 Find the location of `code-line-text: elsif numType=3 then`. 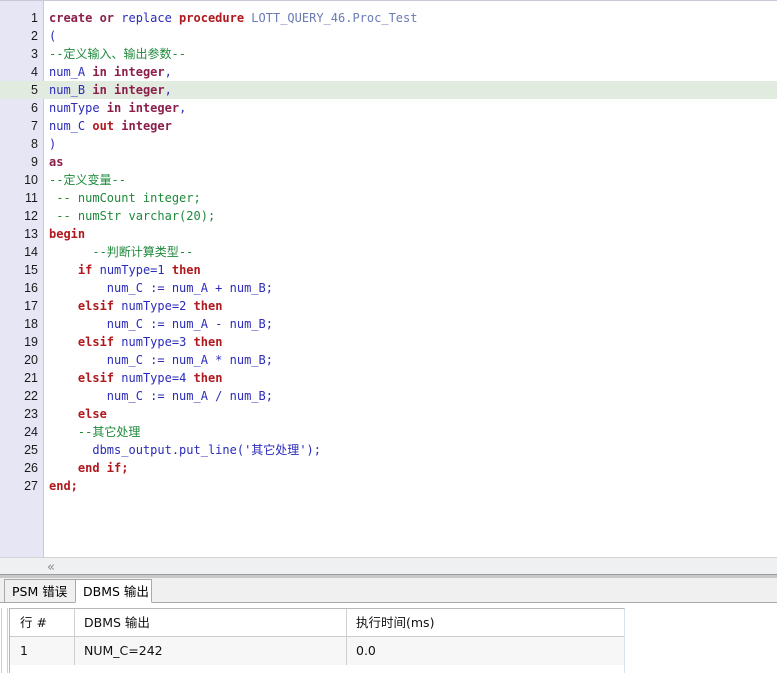

code-line-text: elsif numType=3 then is located at coordinates (136, 342).